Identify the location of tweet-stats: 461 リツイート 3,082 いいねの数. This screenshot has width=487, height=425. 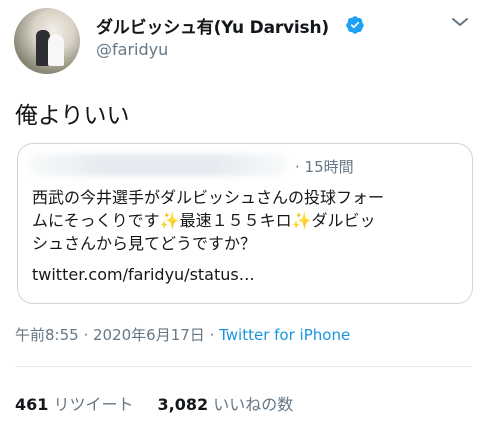
(154, 403).